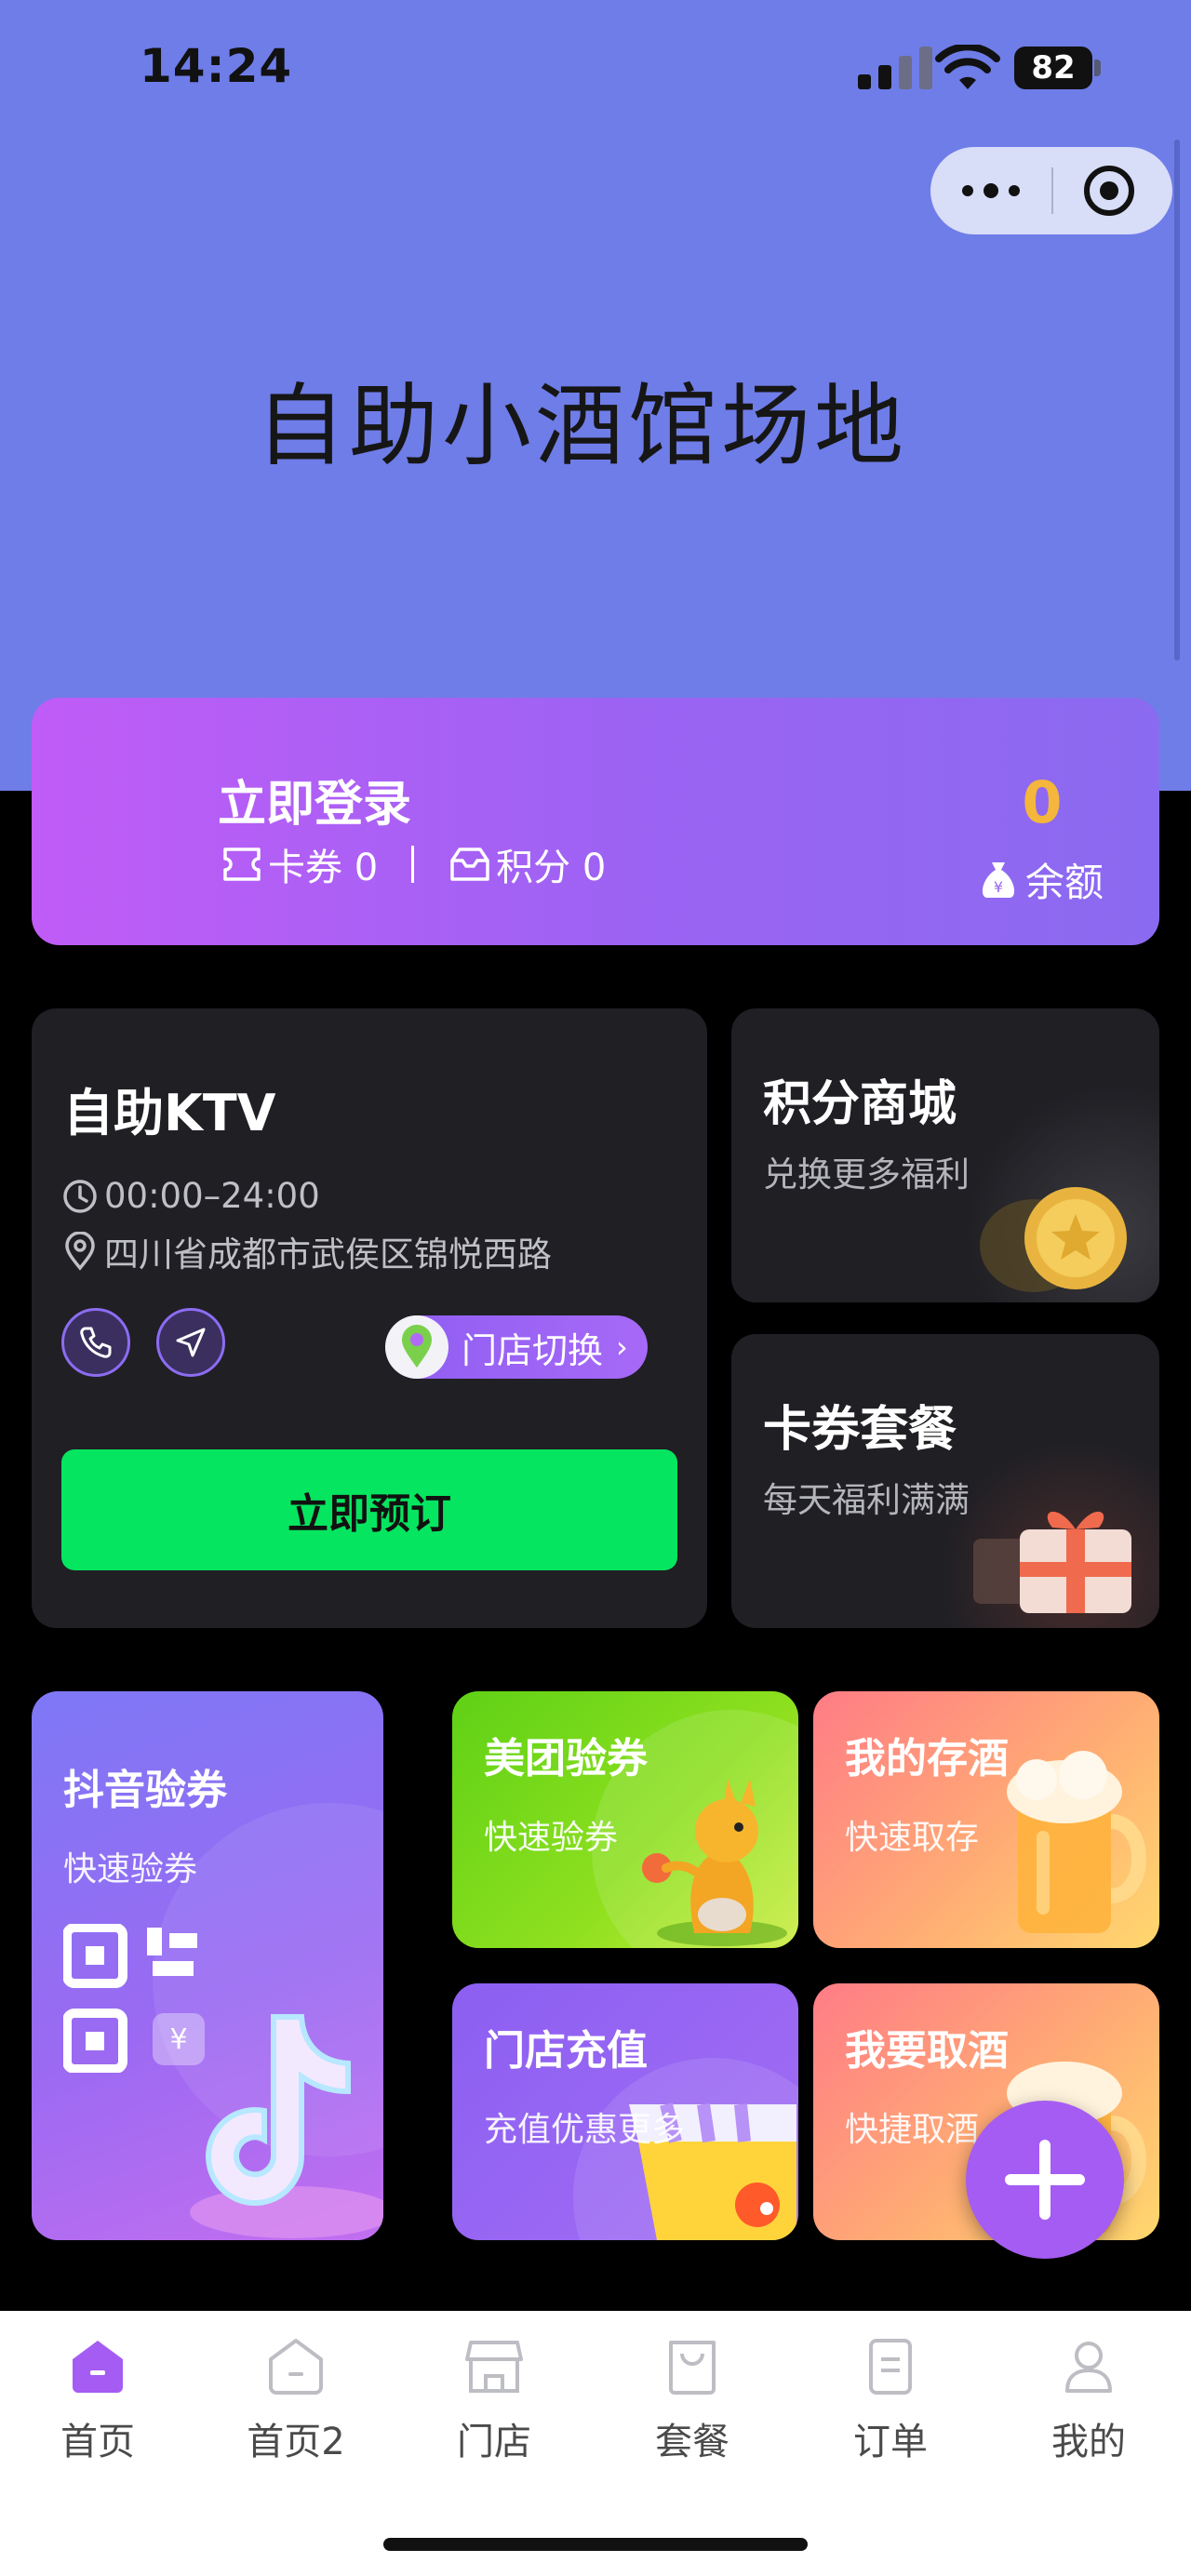 The height and width of the screenshot is (2576, 1191). Describe the element at coordinates (1109, 191) in the screenshot. I see `close-miniprogram-icon` at that location.